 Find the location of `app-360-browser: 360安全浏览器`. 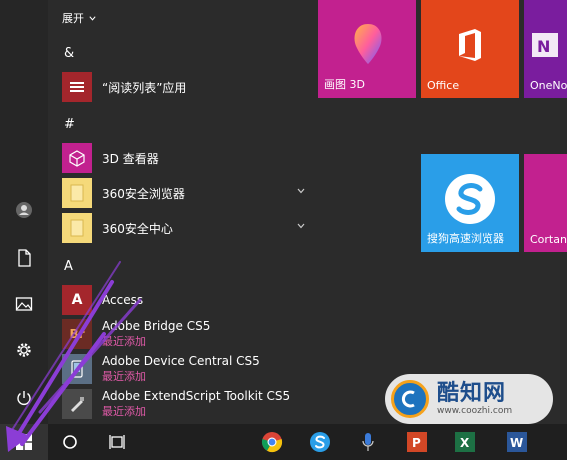

app-360-browser: 360安全浏览器 is located at coordinates (190, 193).